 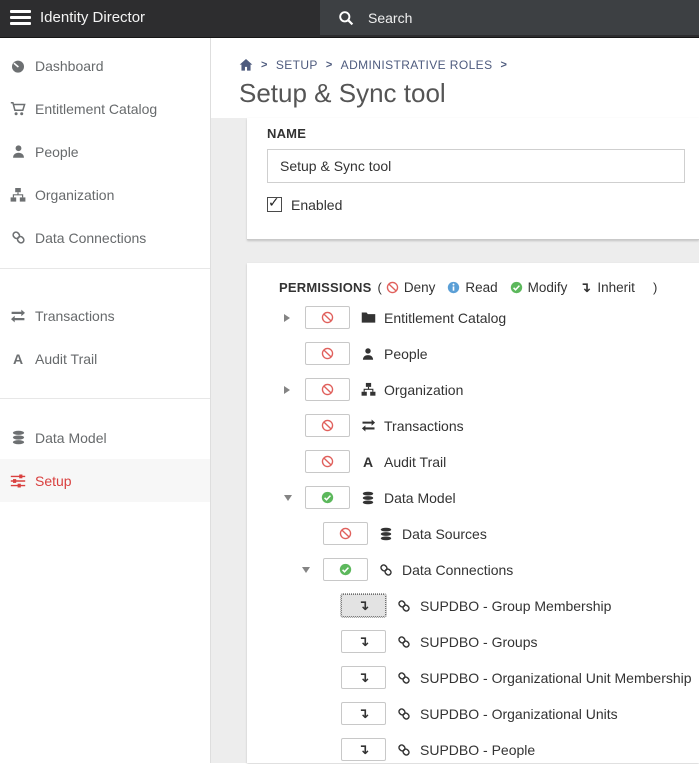 I want to click on folder-icon, so click(x=368, y=318).